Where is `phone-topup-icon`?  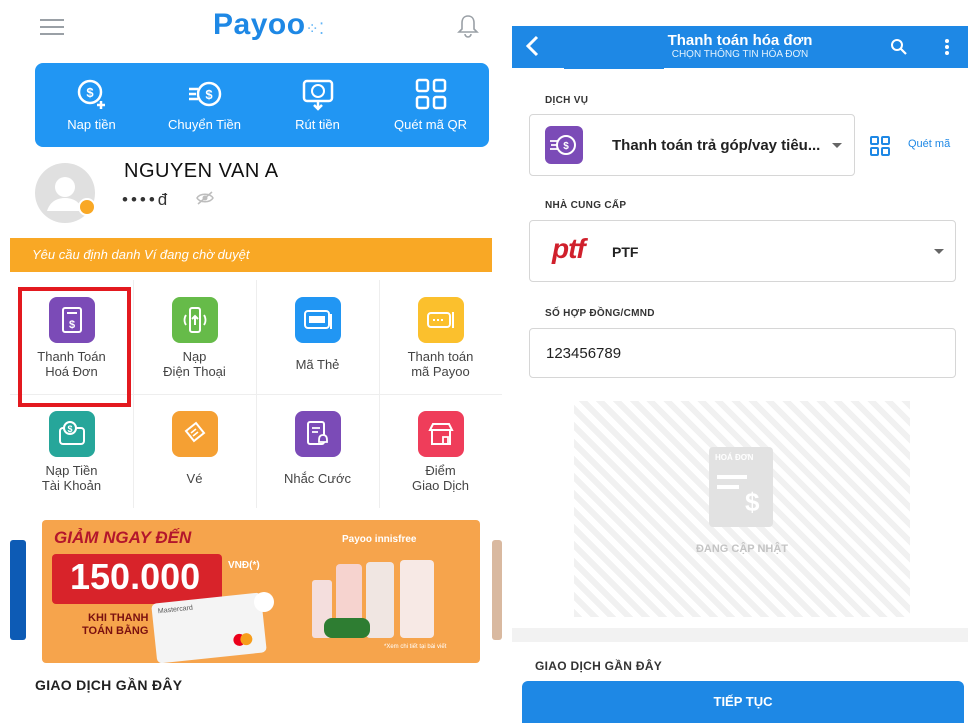
phone-topup-icon is located at coordinates (194, 320).